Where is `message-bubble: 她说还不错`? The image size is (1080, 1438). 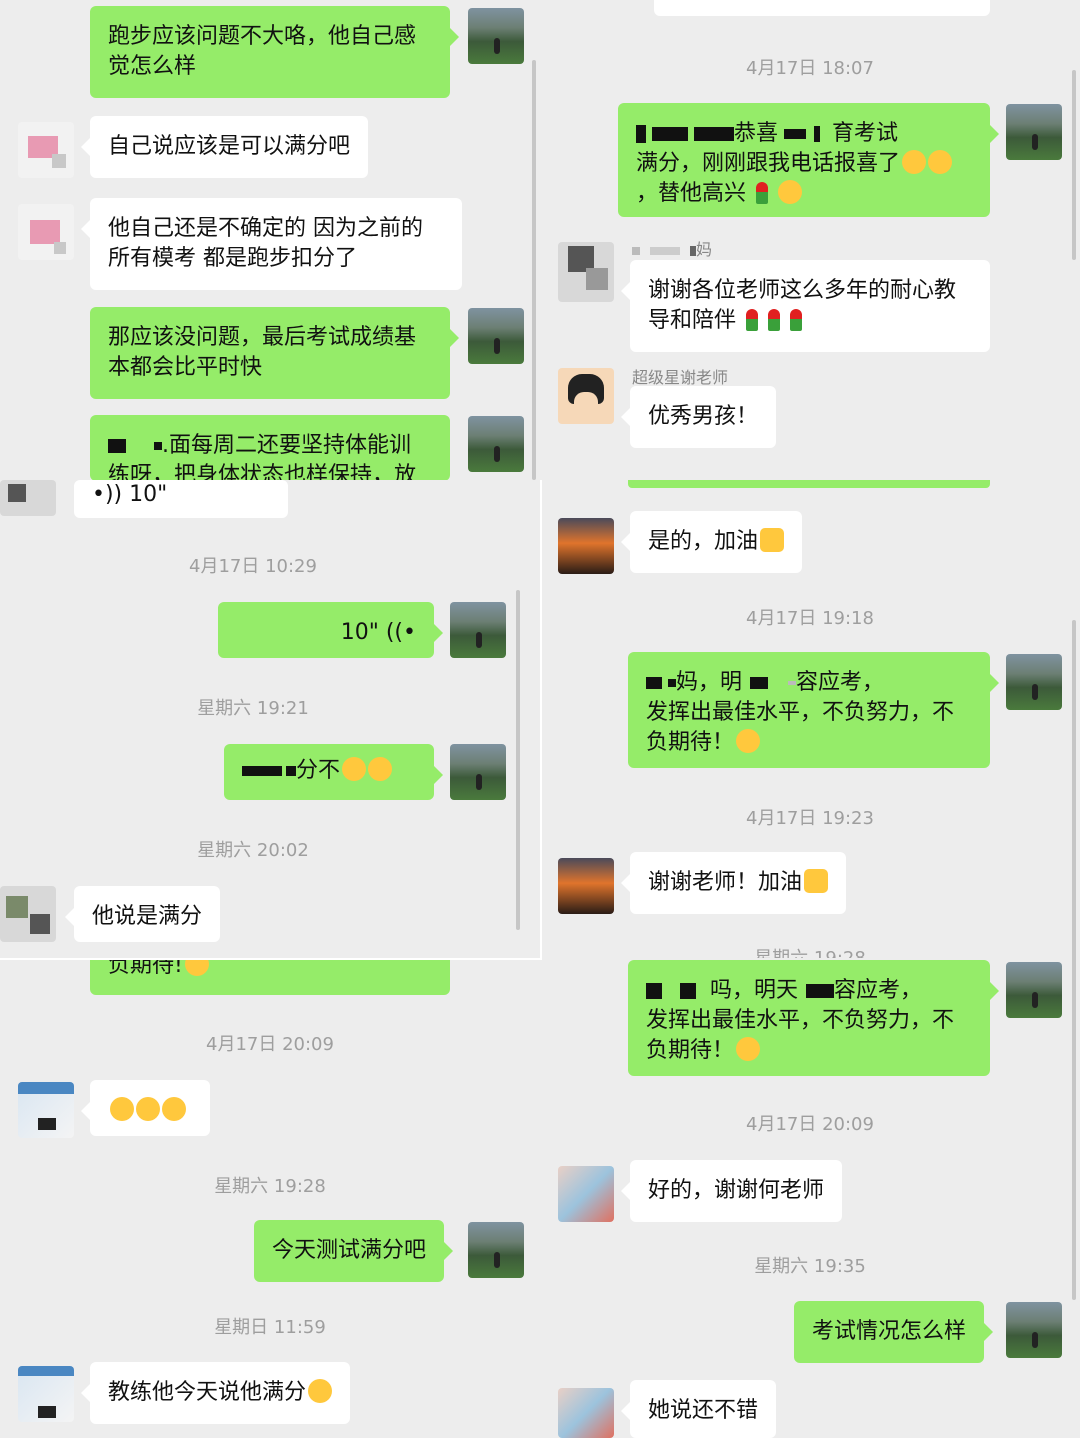
message-bubble: 她说还不错 is located at coordinates (698, 1409).